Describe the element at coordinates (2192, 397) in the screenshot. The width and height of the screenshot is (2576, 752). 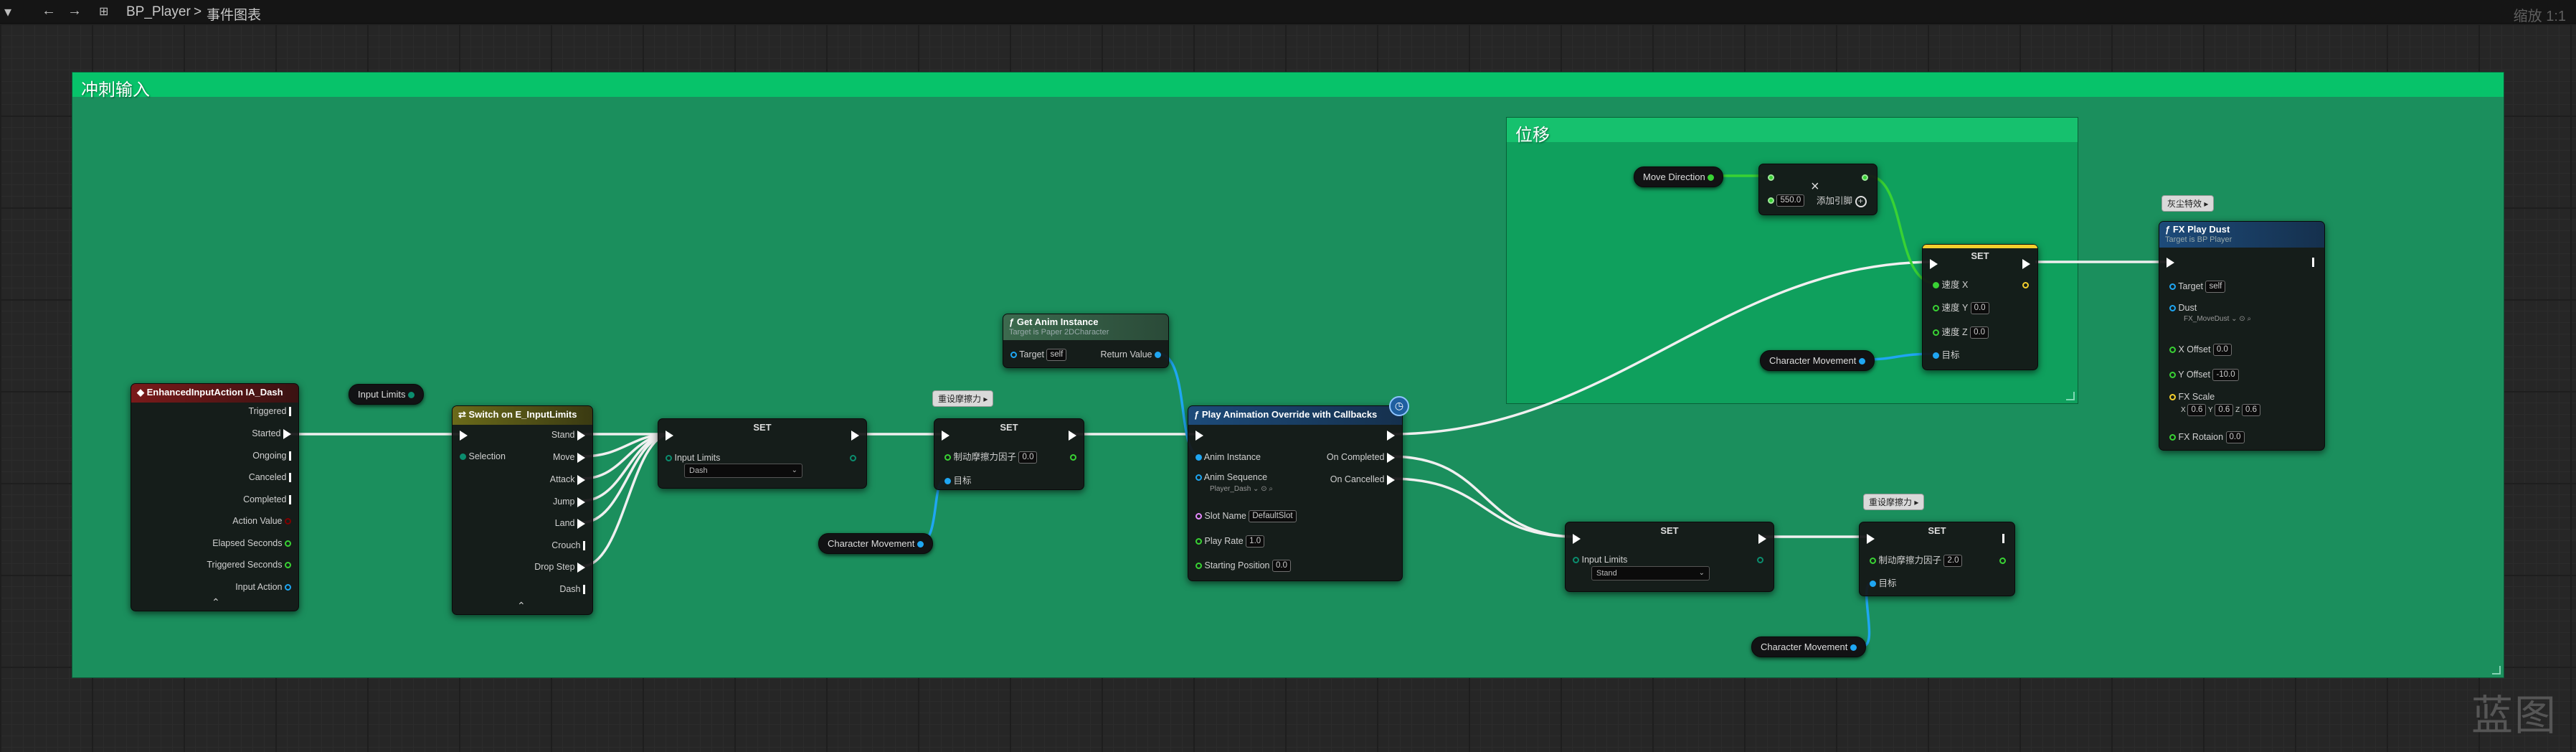
I see `pin-fx-scale: FX Scale` at that location.